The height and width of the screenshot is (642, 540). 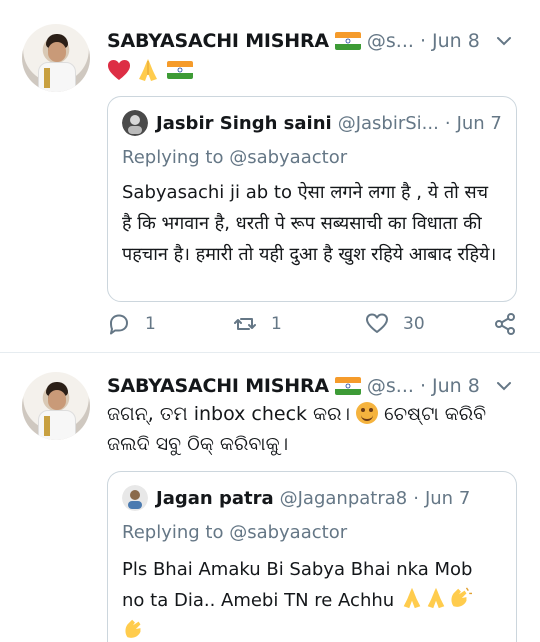 What do you see at coordinates (276, 324) in the screenshot?
I see `retweet-count: 1` at bounding box center [276, 324].